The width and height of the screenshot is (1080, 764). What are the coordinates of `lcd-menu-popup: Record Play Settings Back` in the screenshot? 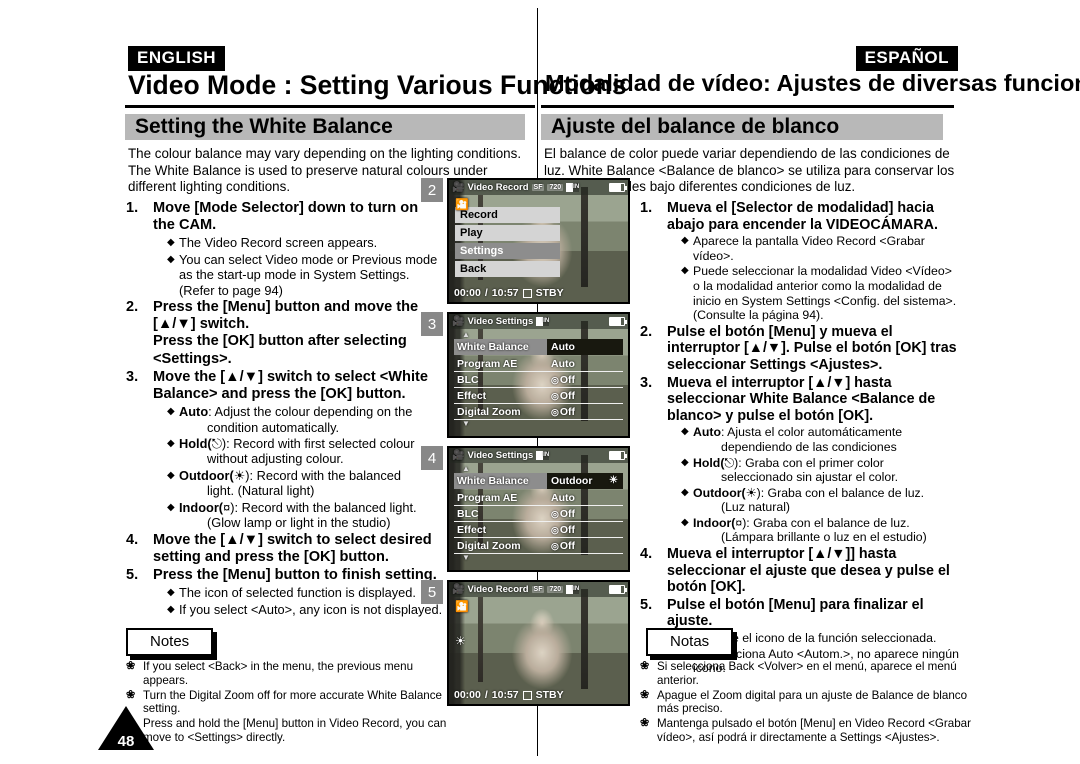 It's located at (507, 243).